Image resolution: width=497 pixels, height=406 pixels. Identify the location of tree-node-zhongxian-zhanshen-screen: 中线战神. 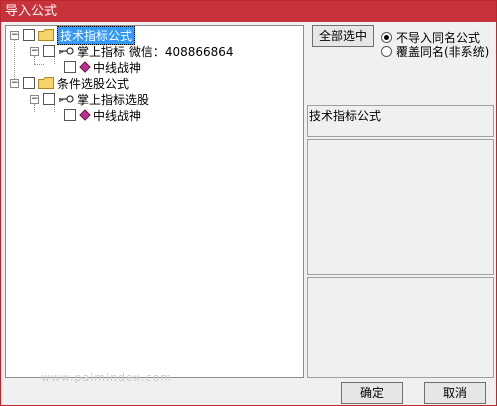
(102, 115).